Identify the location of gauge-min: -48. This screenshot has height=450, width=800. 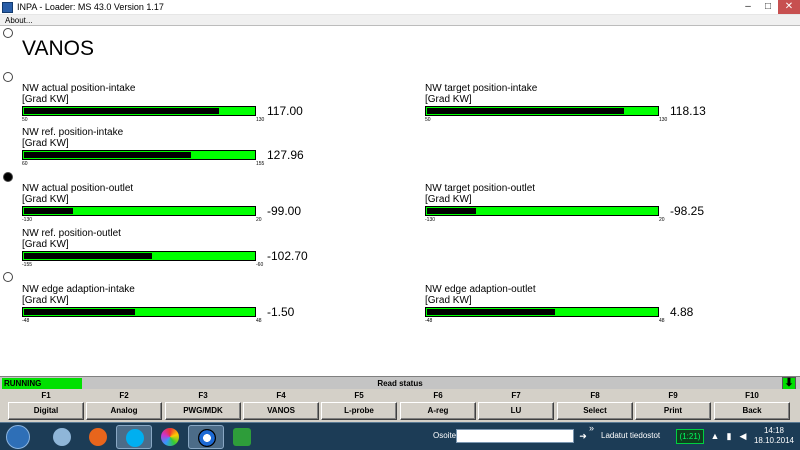
(429, 321).